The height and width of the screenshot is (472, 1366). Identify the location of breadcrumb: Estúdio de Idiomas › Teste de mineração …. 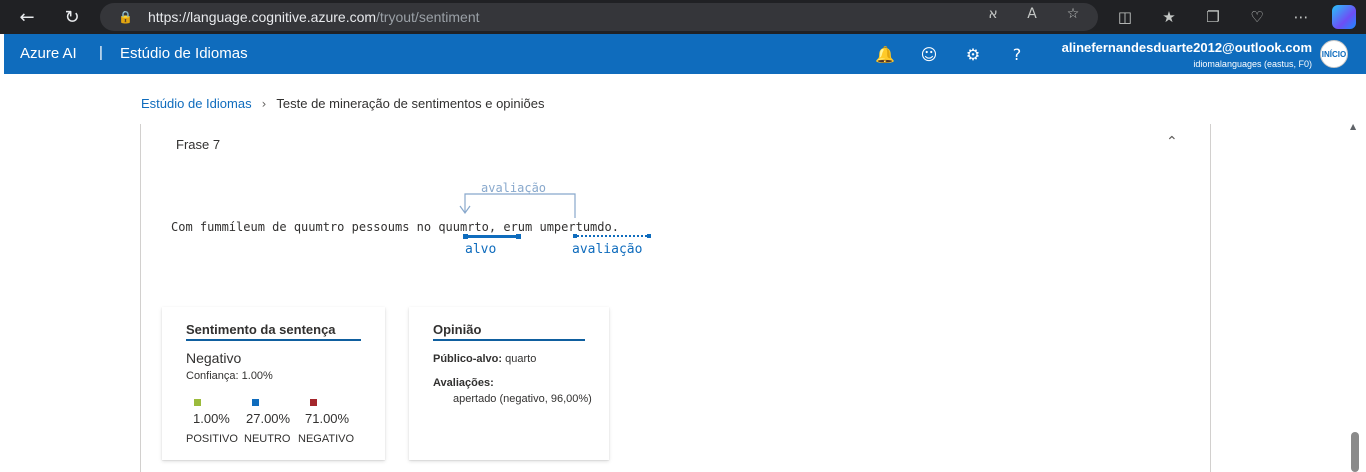
(343, 103).